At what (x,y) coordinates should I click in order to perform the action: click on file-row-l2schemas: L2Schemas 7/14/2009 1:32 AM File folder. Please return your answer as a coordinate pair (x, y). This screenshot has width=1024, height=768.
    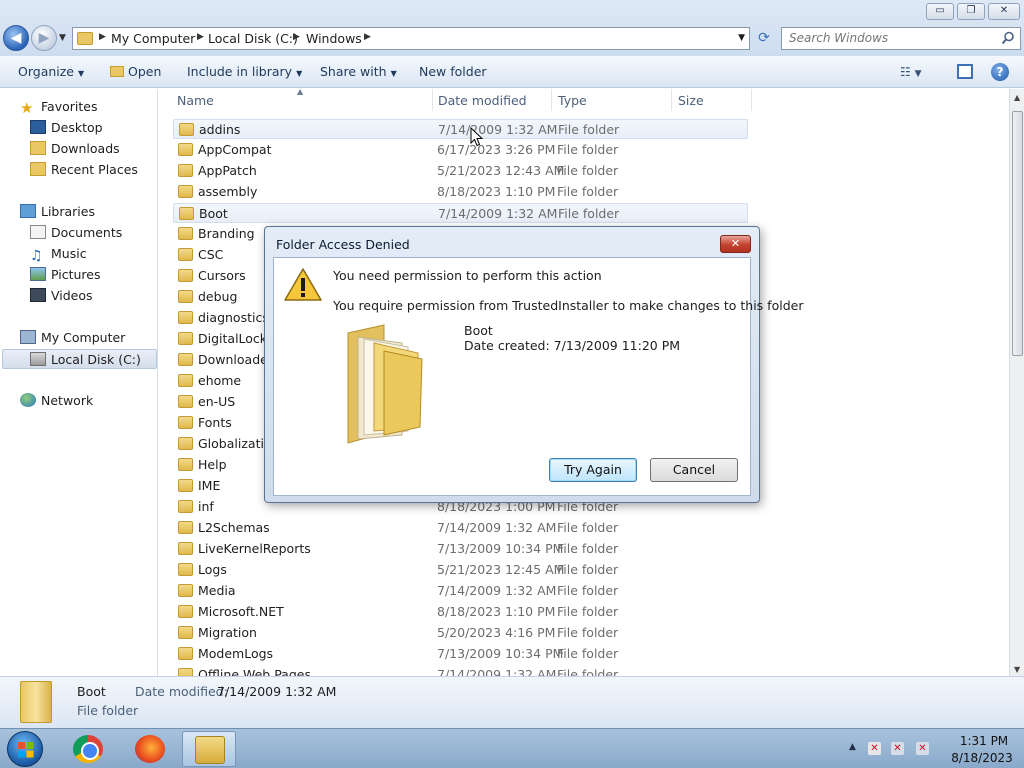
    Looking at the image, I should click on (460, 528).